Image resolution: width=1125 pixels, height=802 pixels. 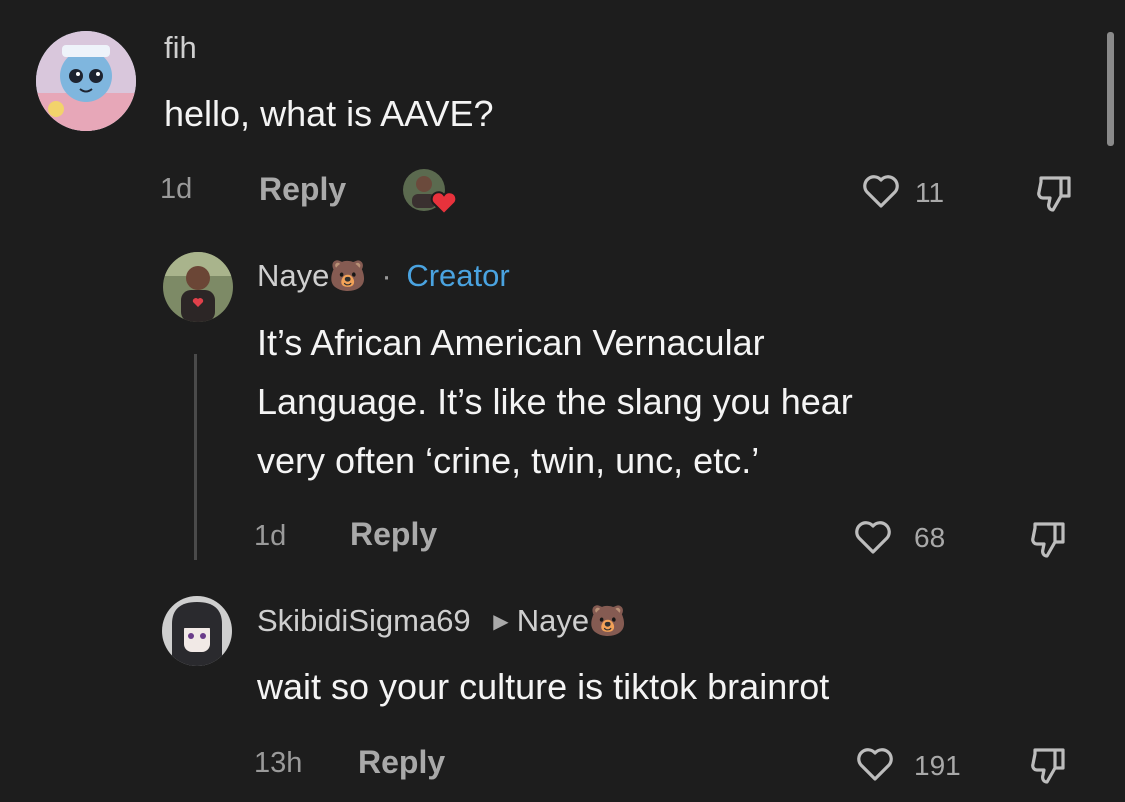 What do you see at coordinates (458, 275) in the screenshot?
I see `creator-badge: Creator` at bounding box center [458, 275].